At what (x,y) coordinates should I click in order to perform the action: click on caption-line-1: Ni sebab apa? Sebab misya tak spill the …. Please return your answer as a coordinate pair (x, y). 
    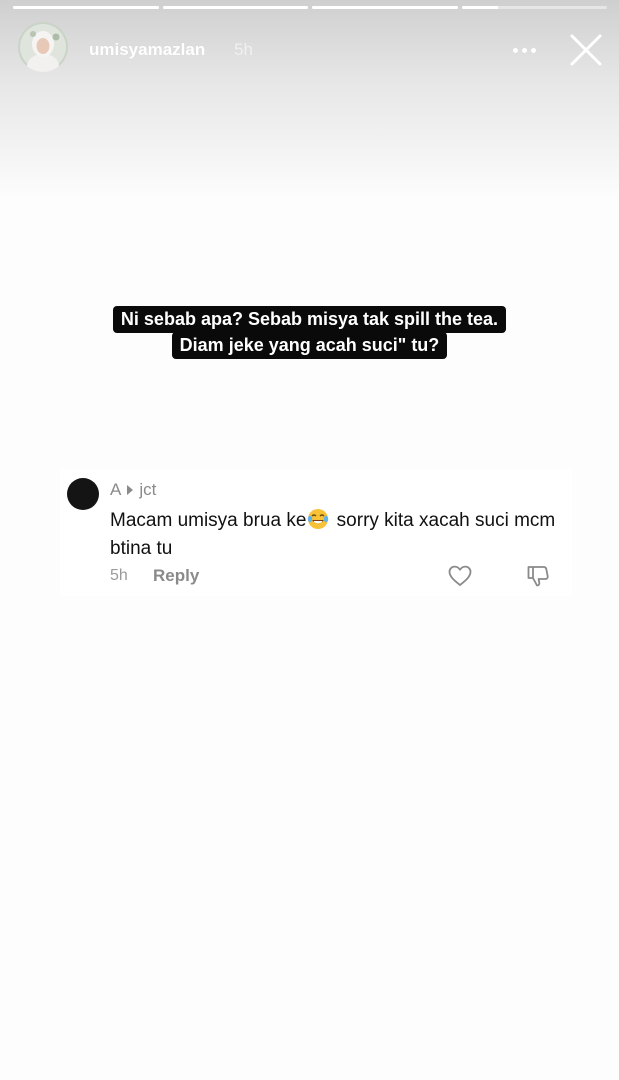
    Looking at the image, I should click on (309, 319).